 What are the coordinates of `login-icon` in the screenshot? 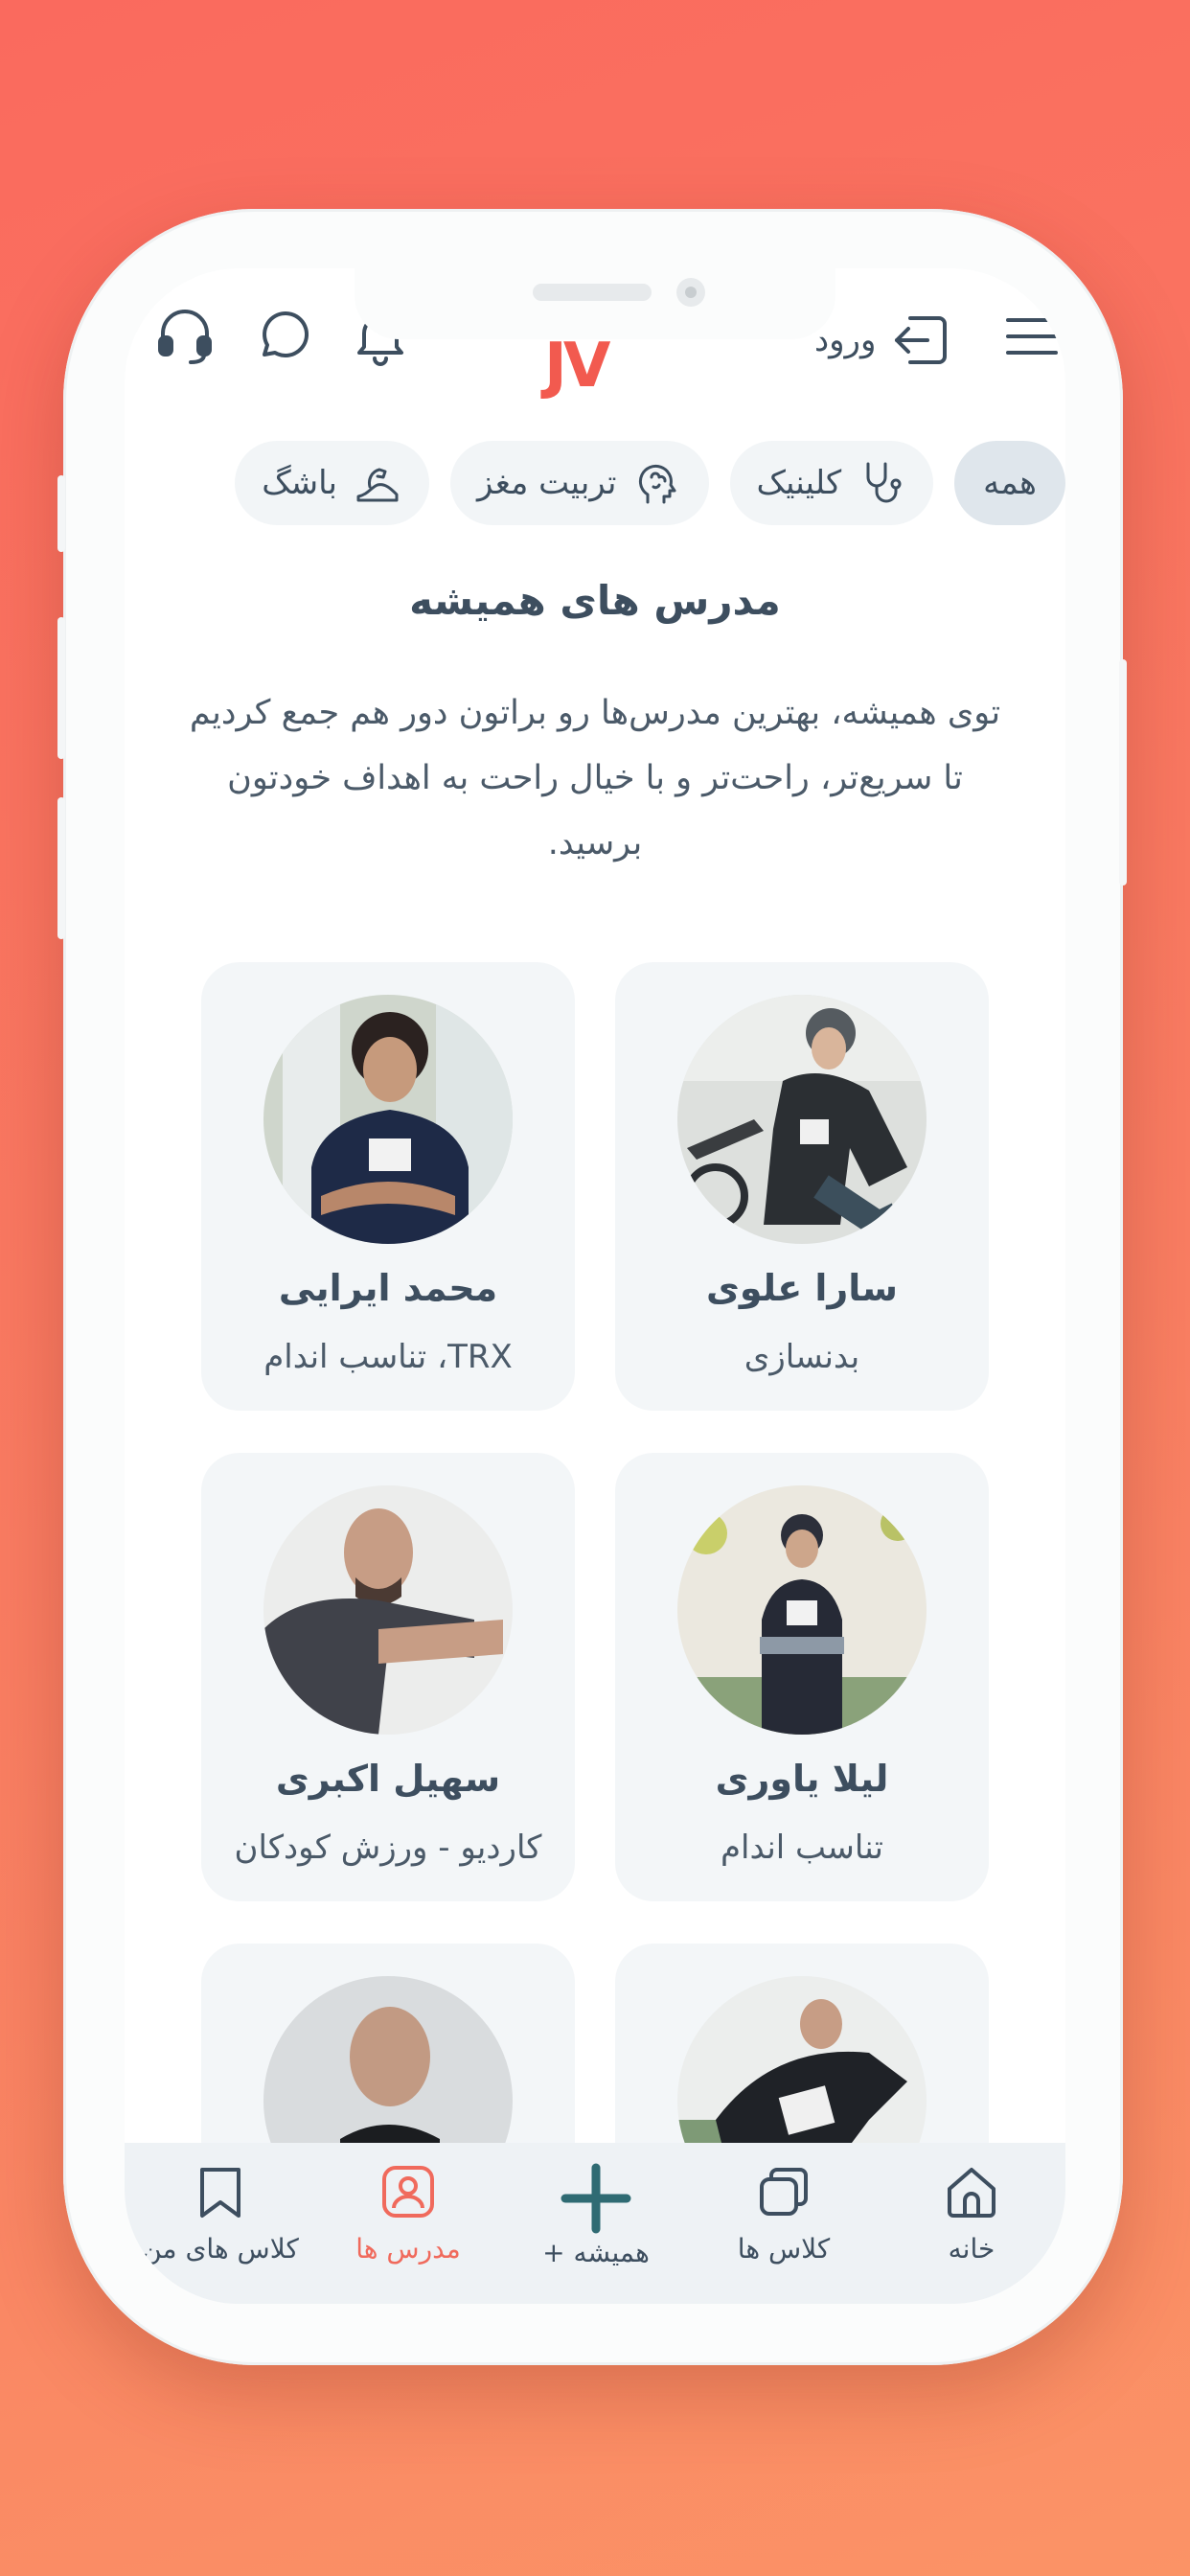 It's located at (921, 340).